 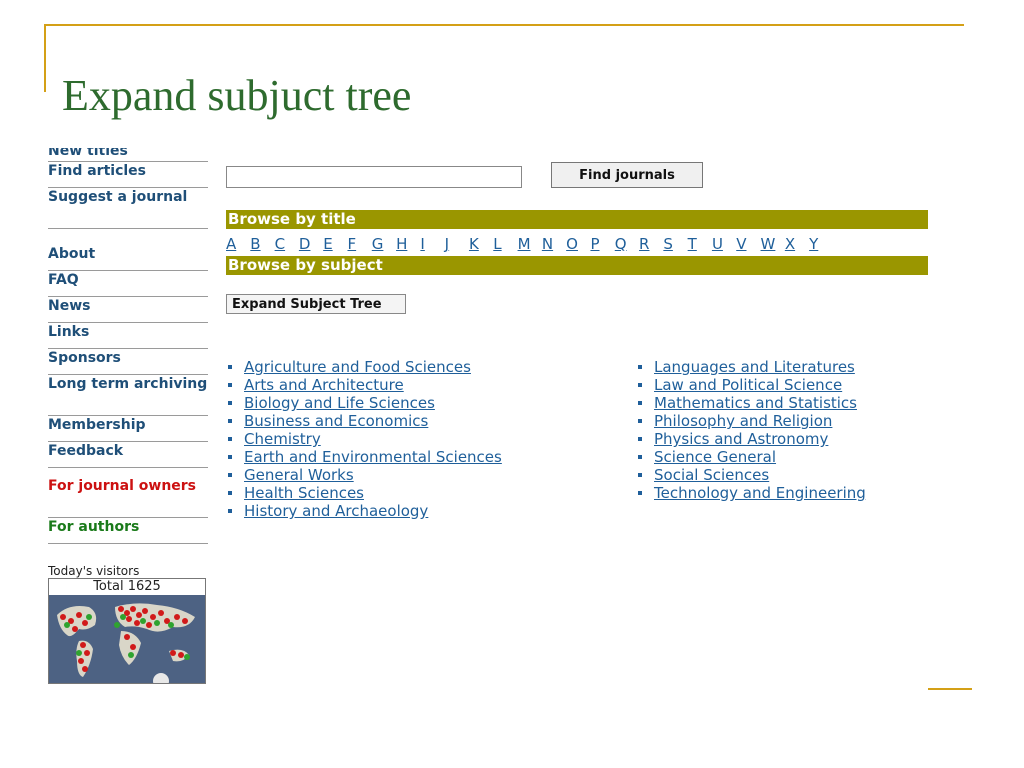 I want to click on sidebar-item-sponsors: Sponsors, so click(x=128, y=362).